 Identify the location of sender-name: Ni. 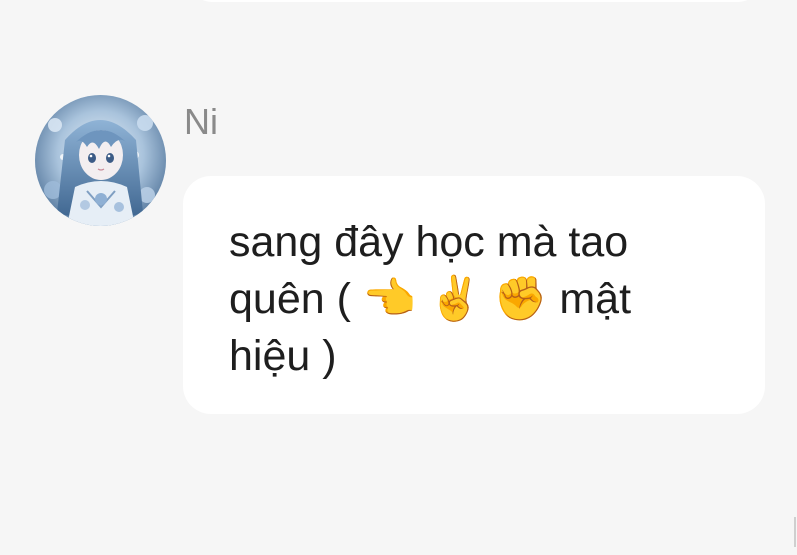
(201, 121).